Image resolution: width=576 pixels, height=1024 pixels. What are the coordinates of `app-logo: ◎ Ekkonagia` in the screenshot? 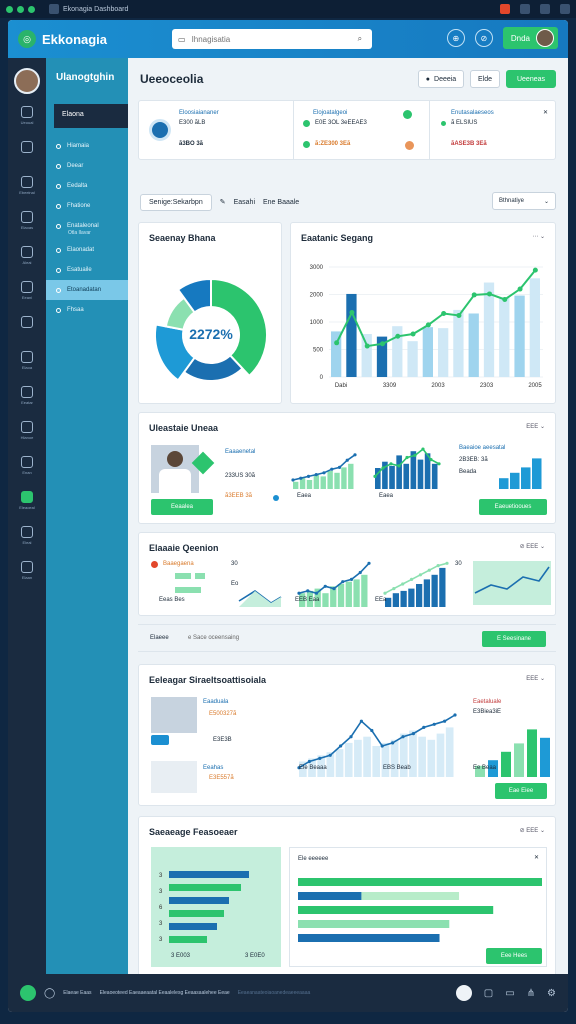 It's located at (62, 39).